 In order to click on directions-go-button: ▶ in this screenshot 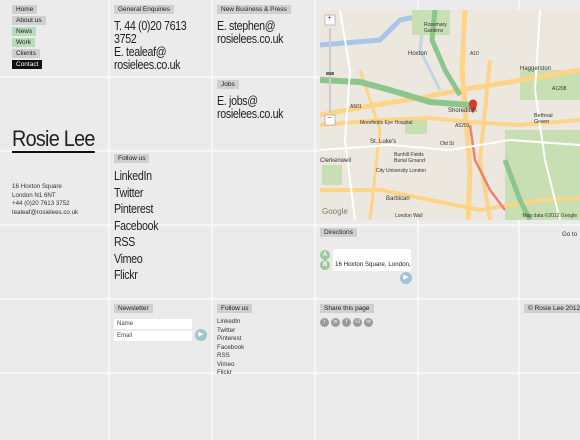, I will do `click(406, 278)`.